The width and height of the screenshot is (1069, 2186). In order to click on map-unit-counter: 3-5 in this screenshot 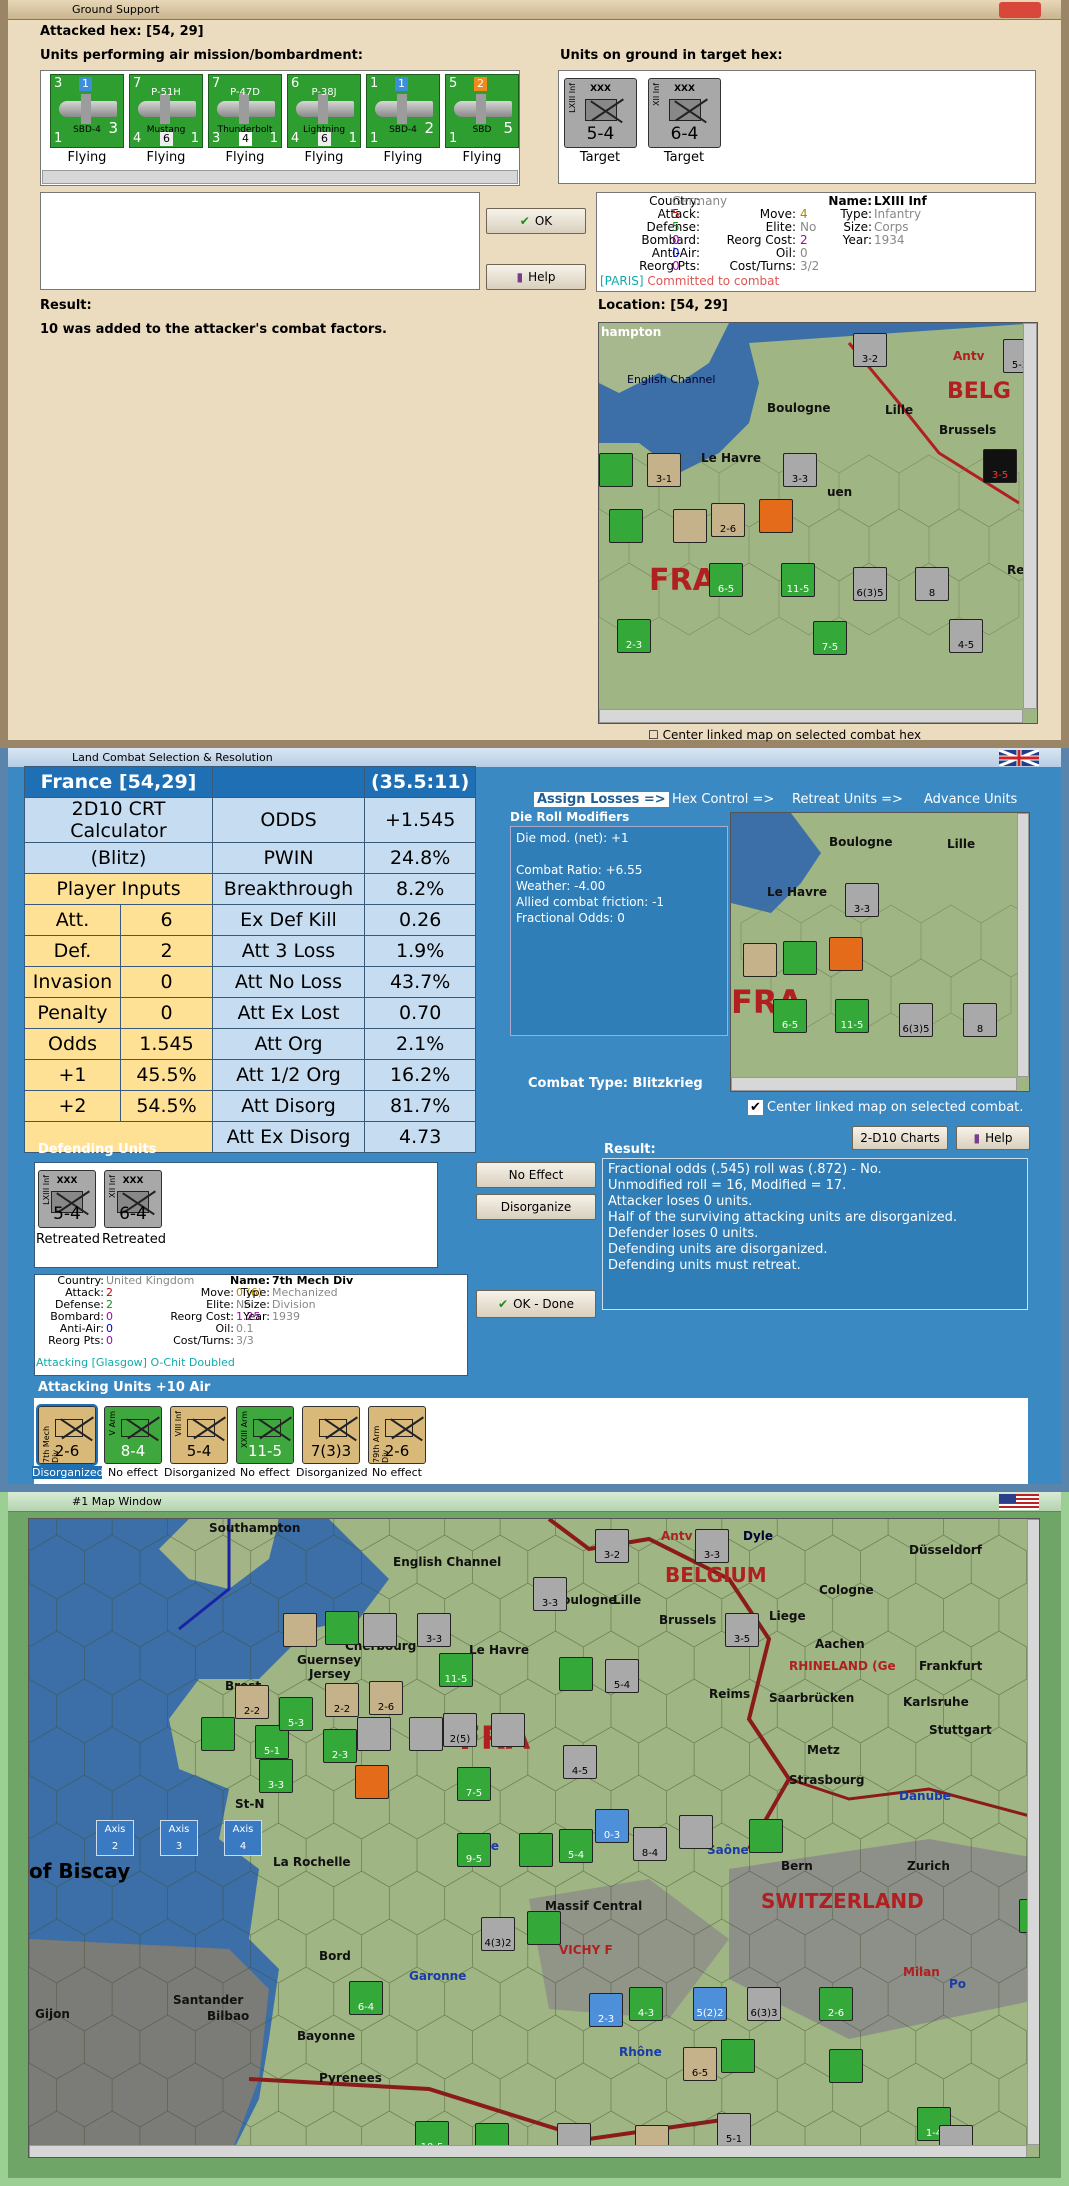, I will do `click(742, 1630)`.